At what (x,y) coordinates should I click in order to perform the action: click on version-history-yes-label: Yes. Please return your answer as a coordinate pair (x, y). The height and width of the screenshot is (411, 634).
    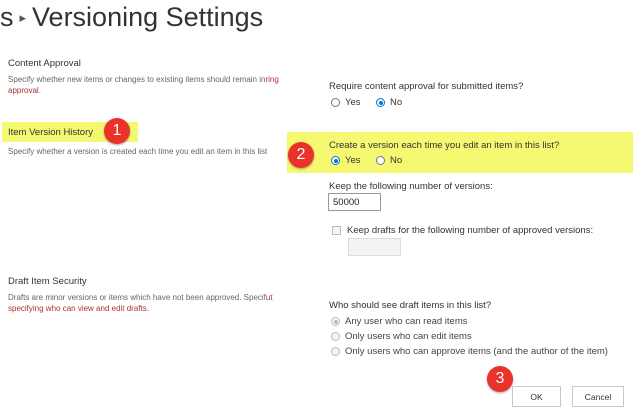
    Looking at the image, I should click on (353, 160).